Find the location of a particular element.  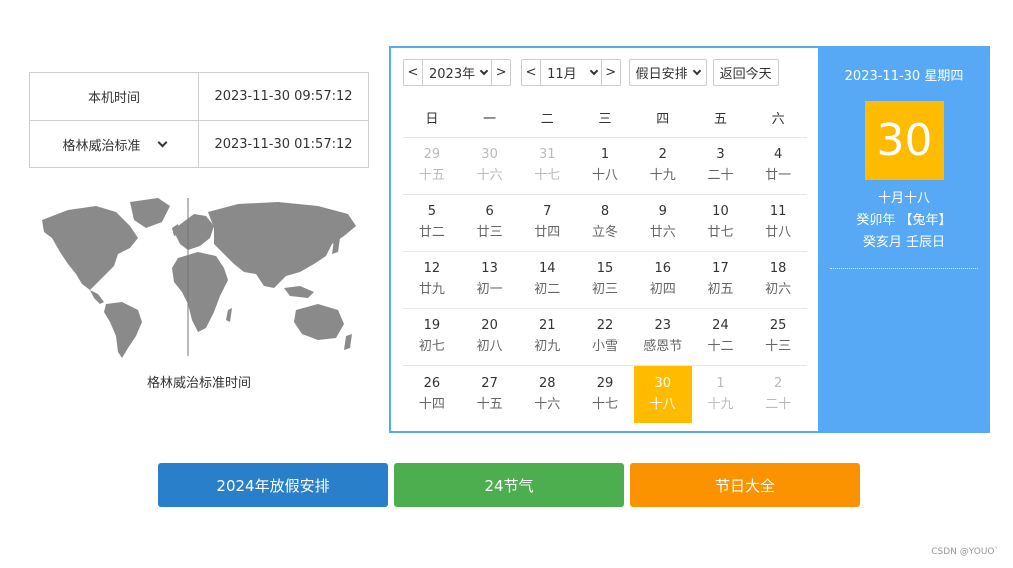

year-select: 2023年 is located at coordinates (457, 72).